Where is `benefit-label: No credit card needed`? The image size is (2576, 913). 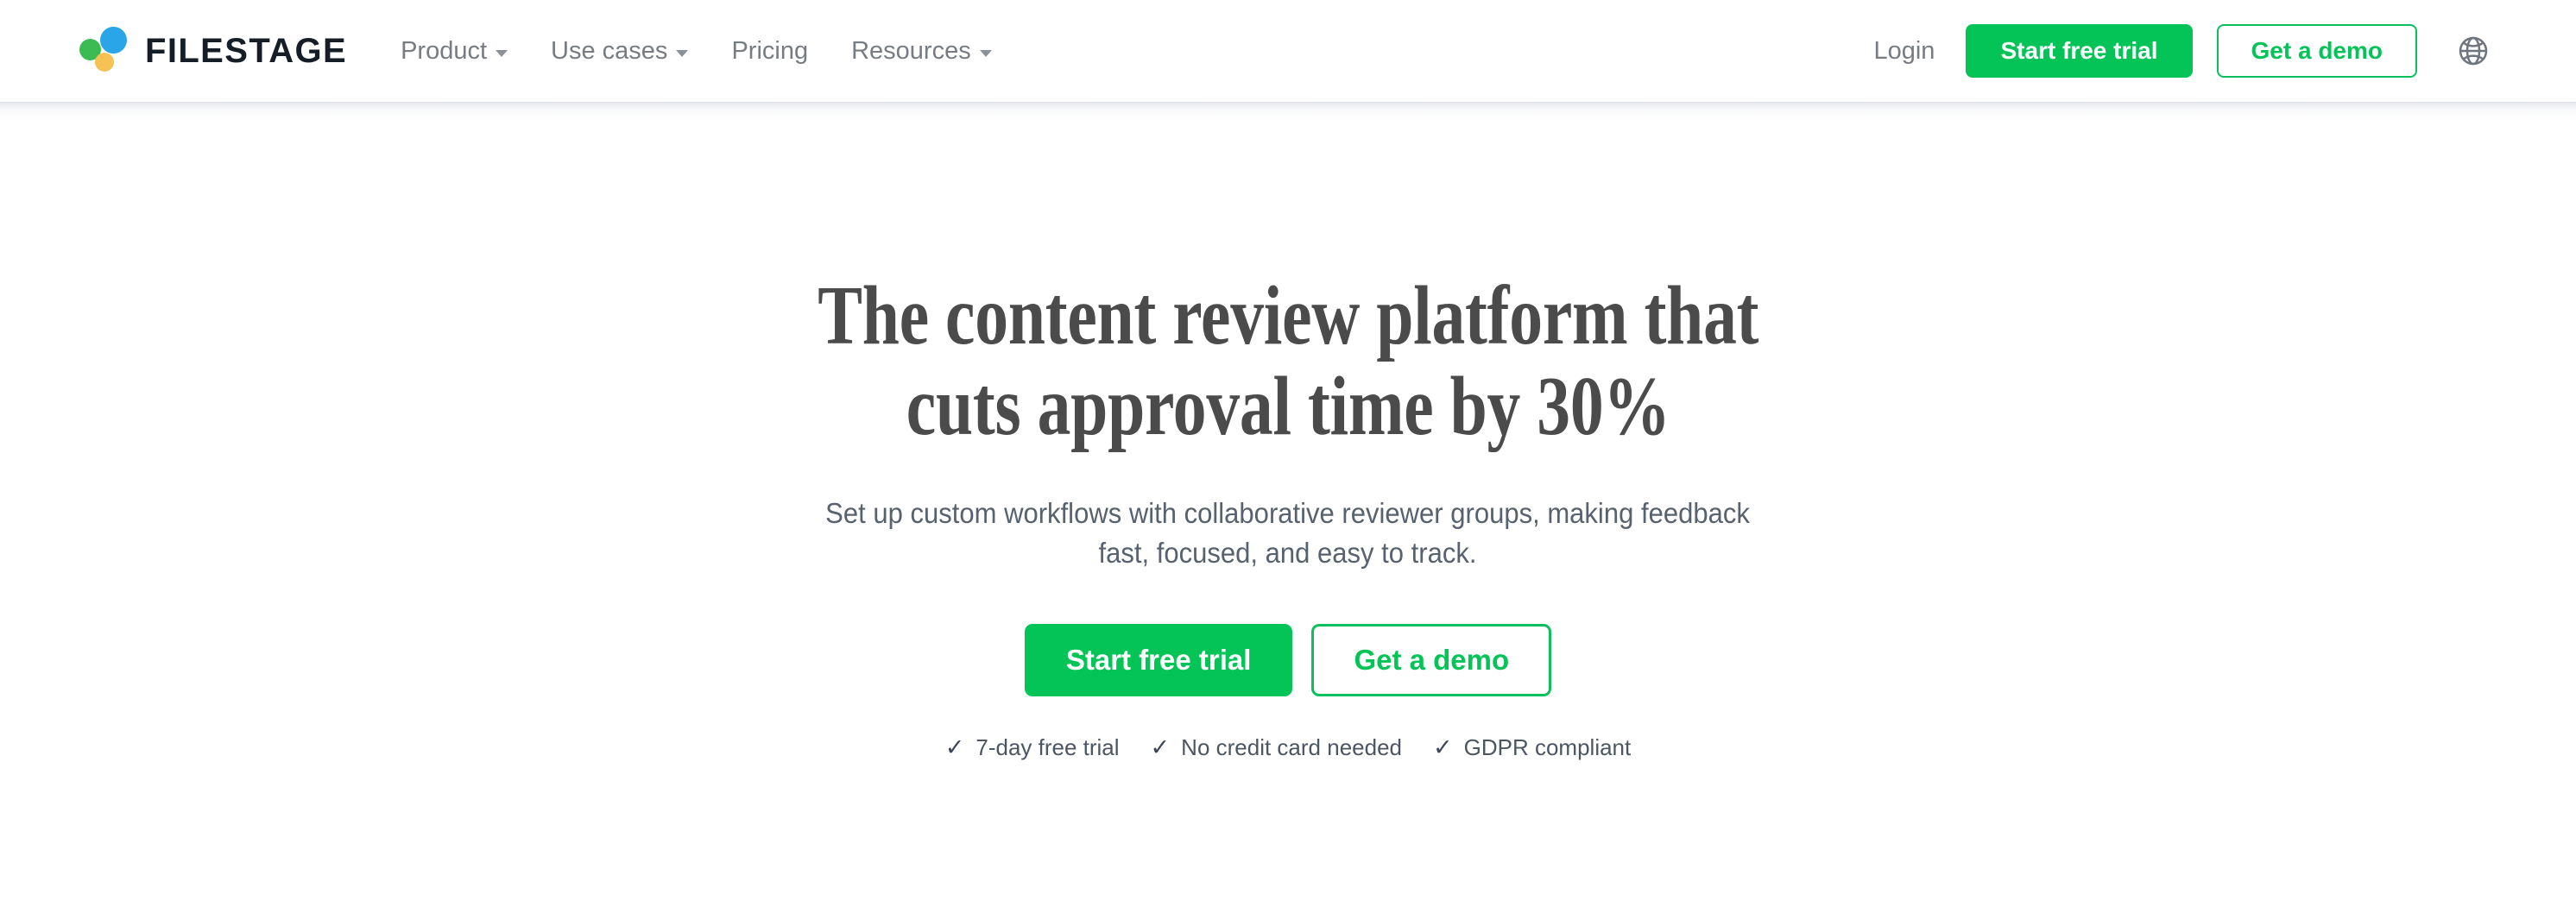 benefit-label: No credit card needed is located at coordinates (1291, 747).